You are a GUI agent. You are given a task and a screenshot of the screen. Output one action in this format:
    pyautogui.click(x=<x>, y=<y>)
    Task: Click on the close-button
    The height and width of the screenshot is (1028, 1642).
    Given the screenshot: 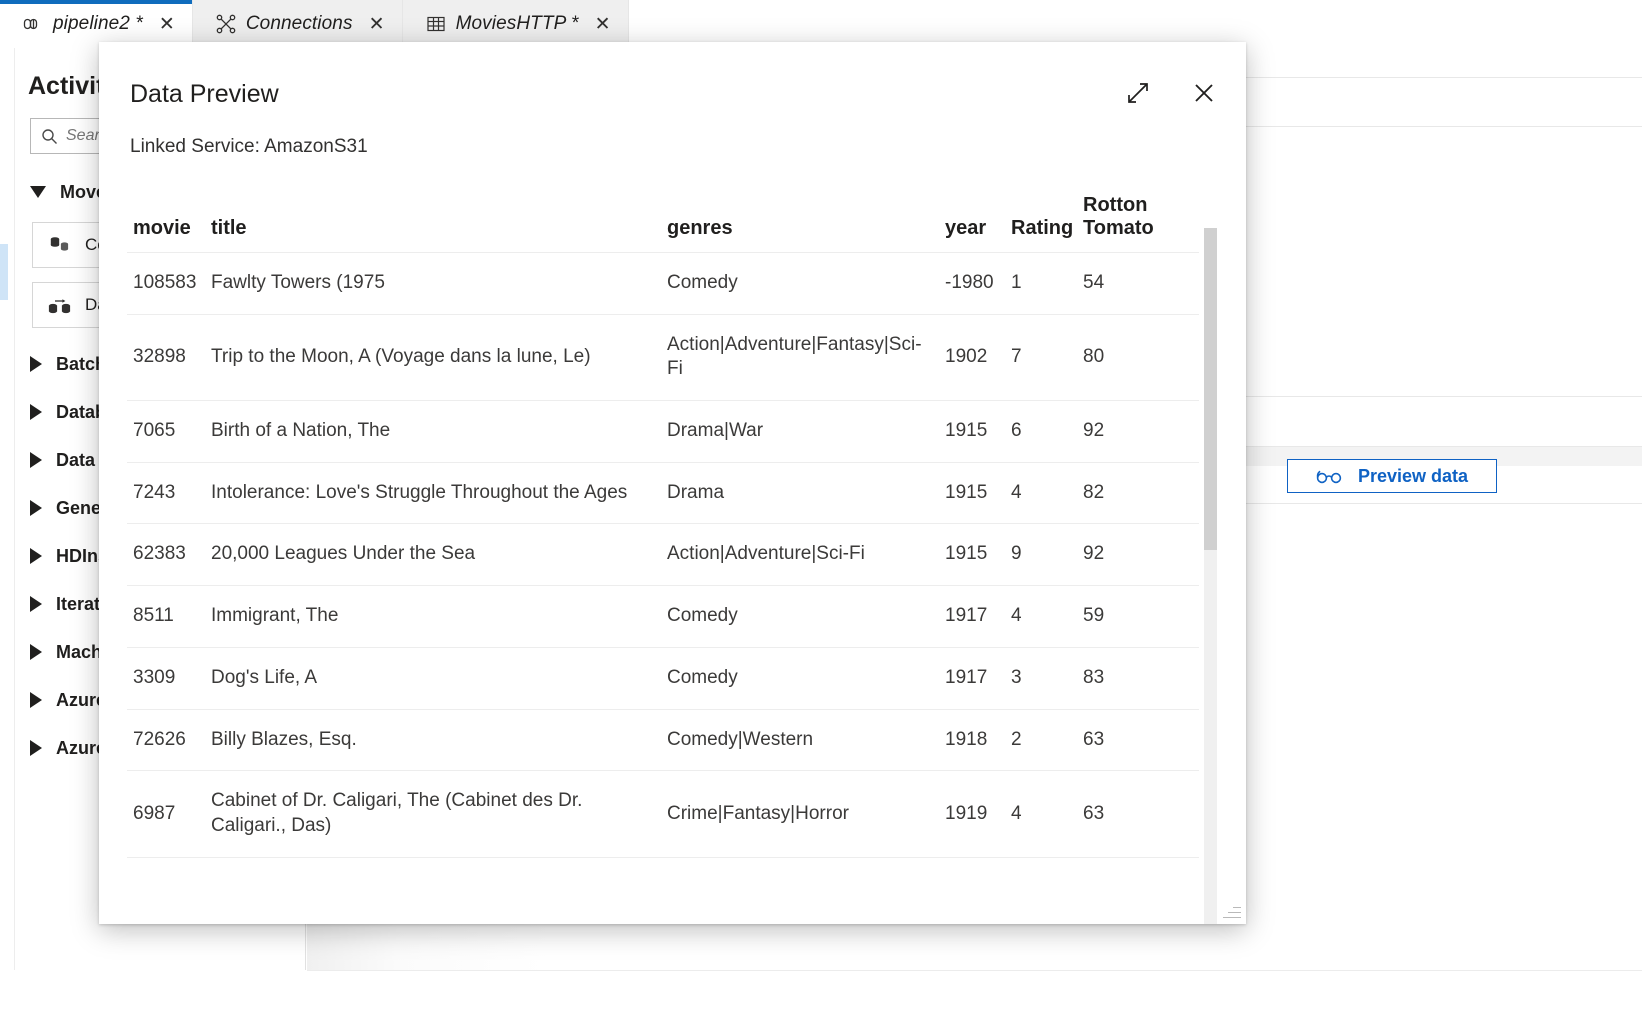 What is the action you would take?
    pyautogui.click(x=1204, y=94)
    